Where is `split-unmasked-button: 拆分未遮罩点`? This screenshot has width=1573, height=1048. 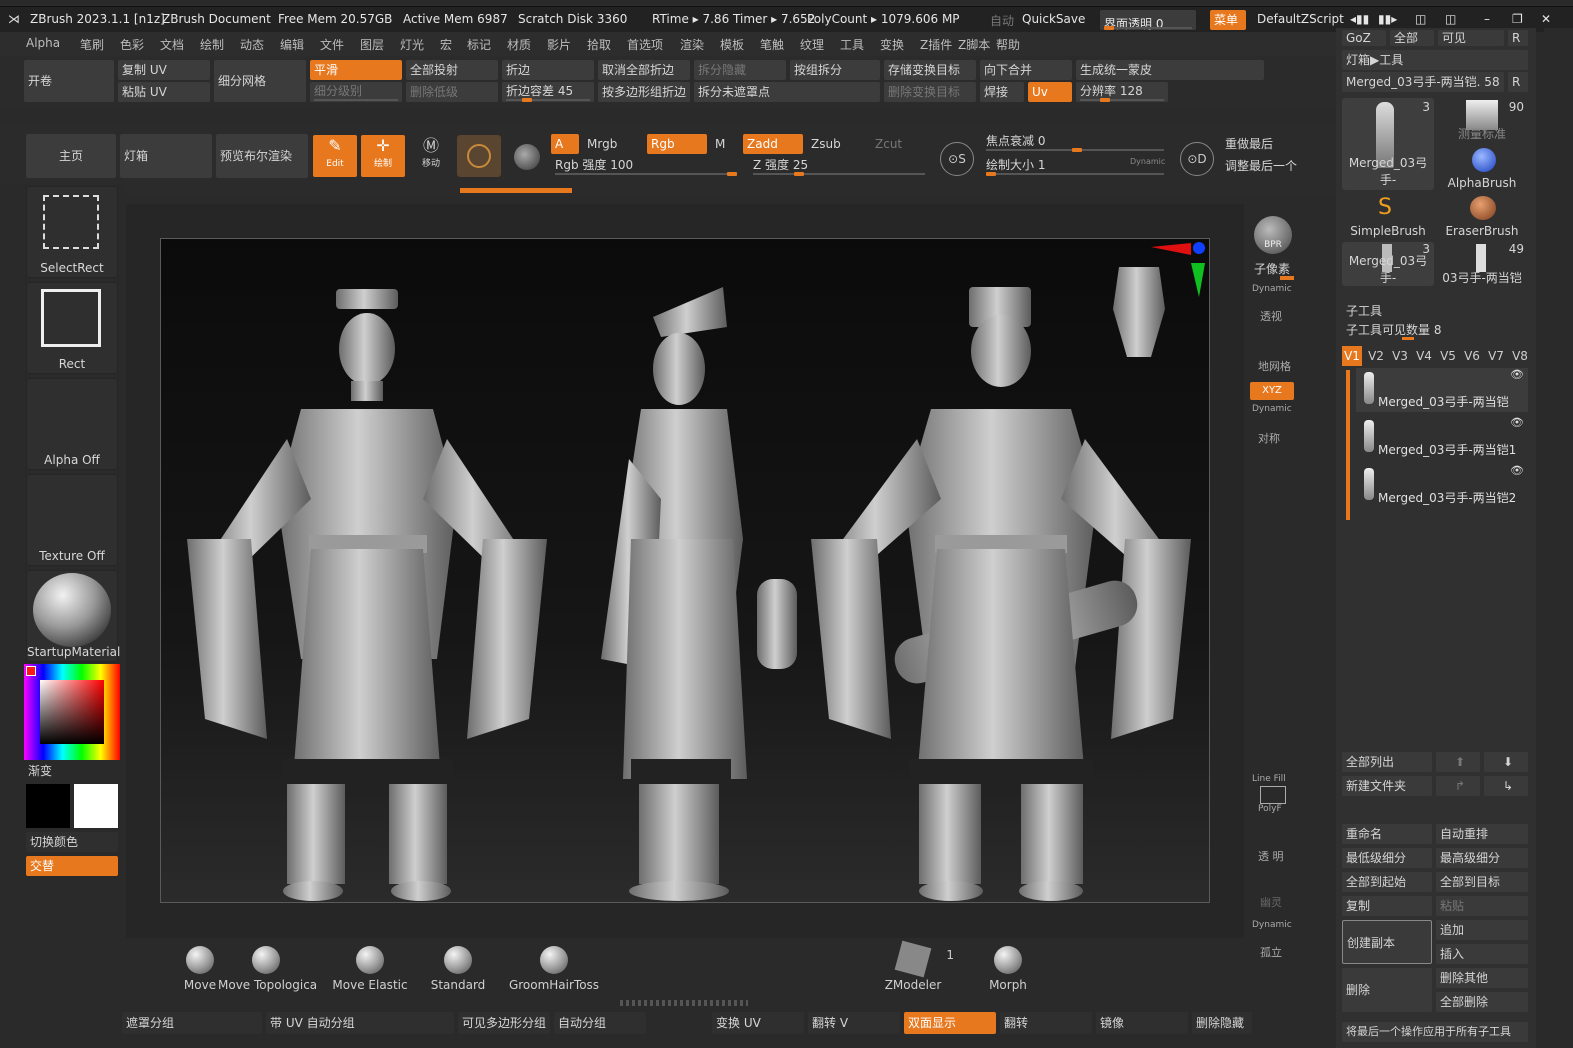 split-unmasked-button: 拆分未遮罩点 is located at coordinates (787, 92).